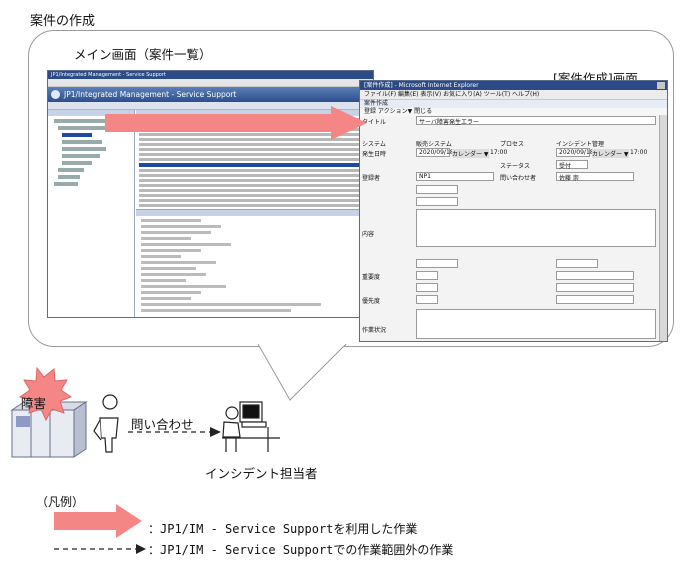 The width and height of the screenshot is (687, 564). I want to click on inquirer-value: 佐藤 崇, so click(569, 178).